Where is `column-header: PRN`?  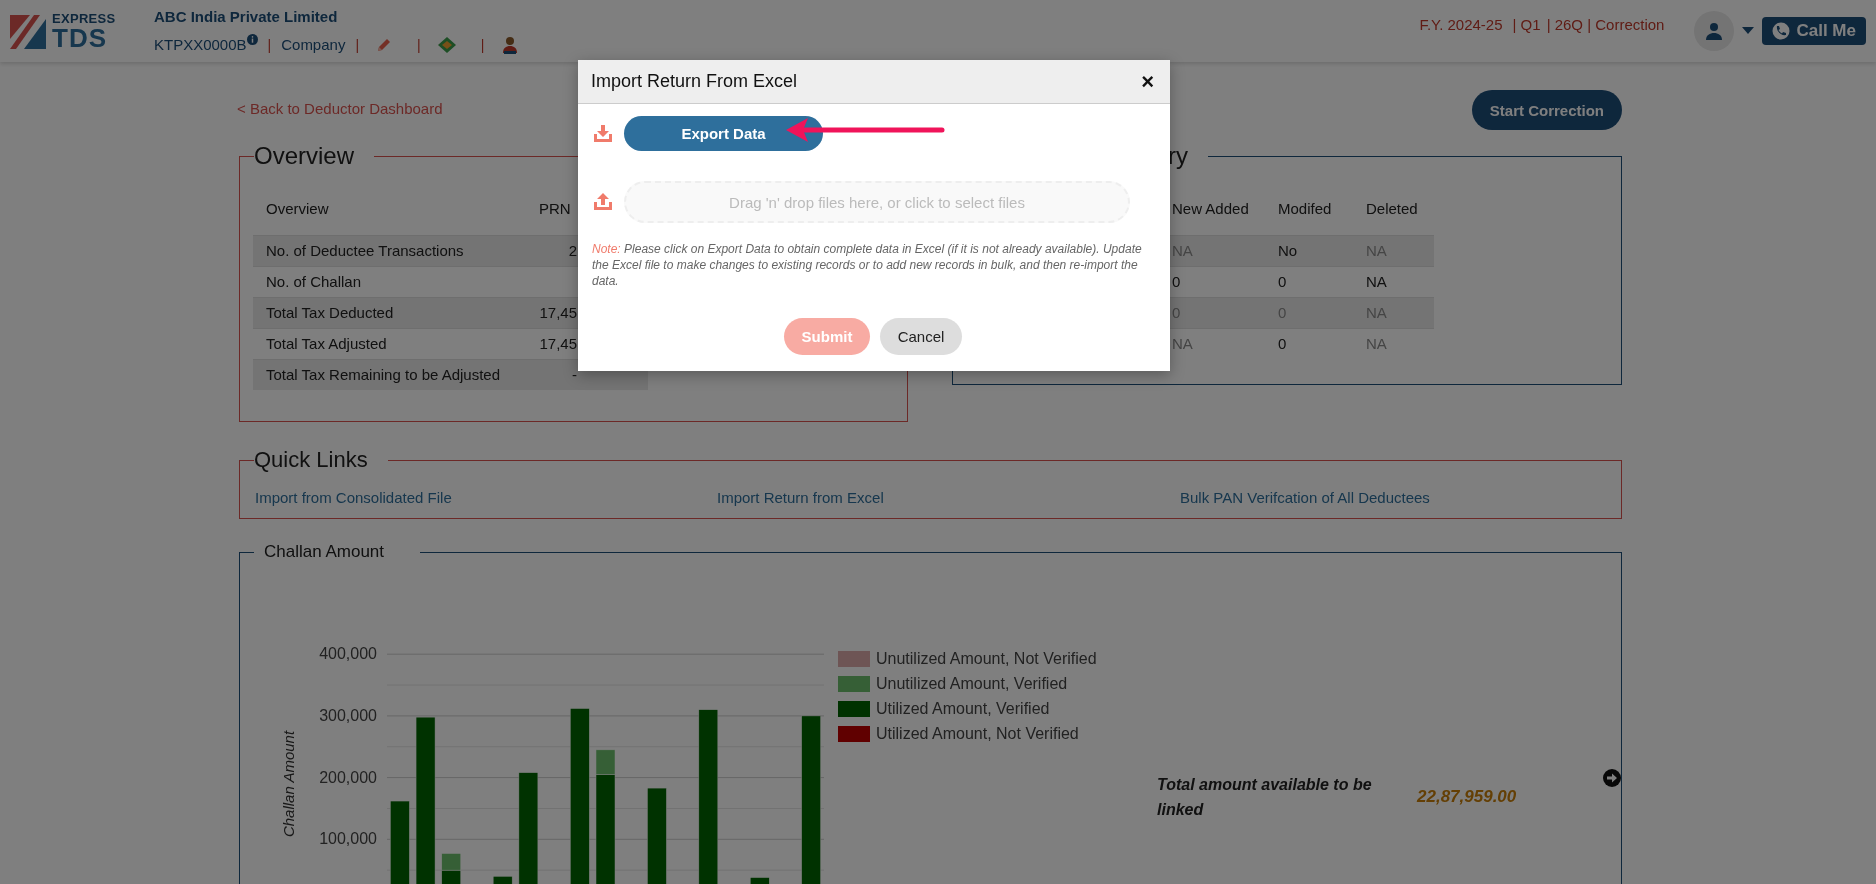 column-header: PRN is located at coordinates (555, 209).